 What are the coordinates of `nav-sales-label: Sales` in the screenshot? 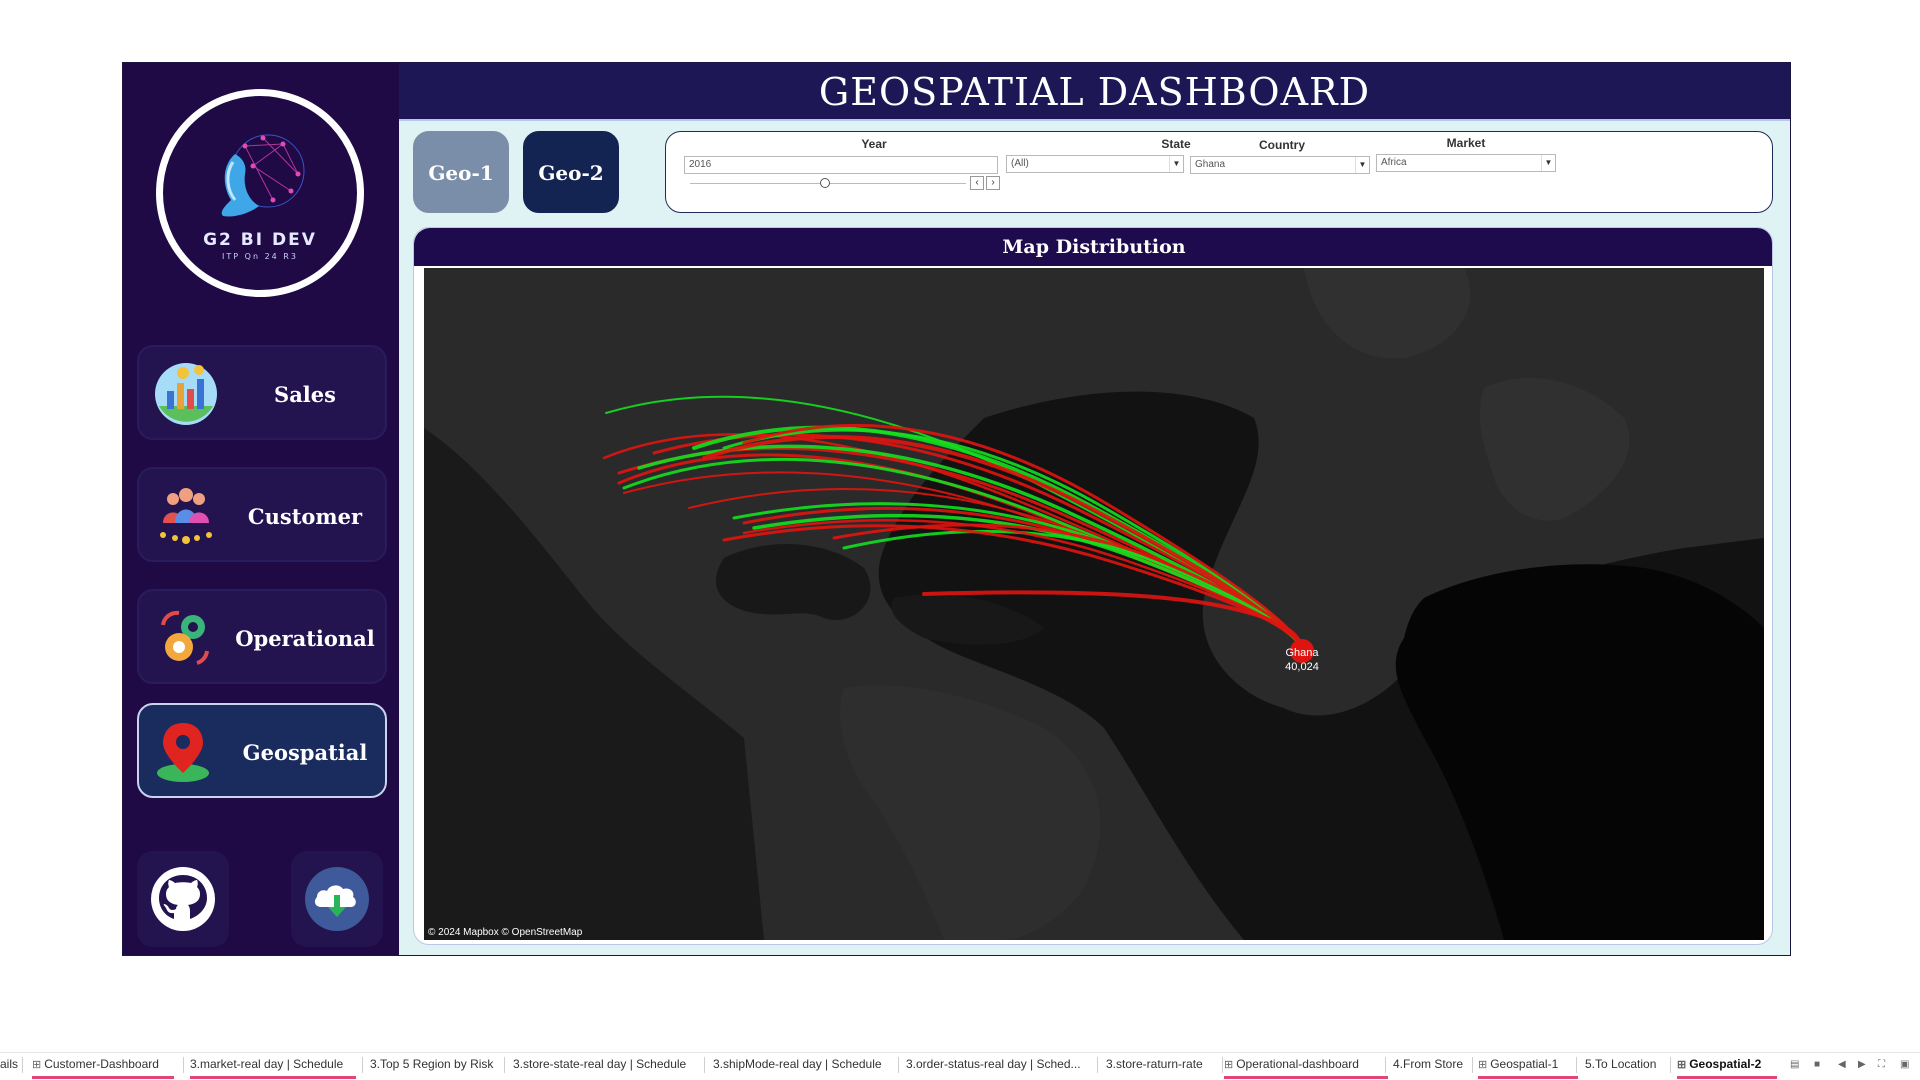 It's located at (305, 394).